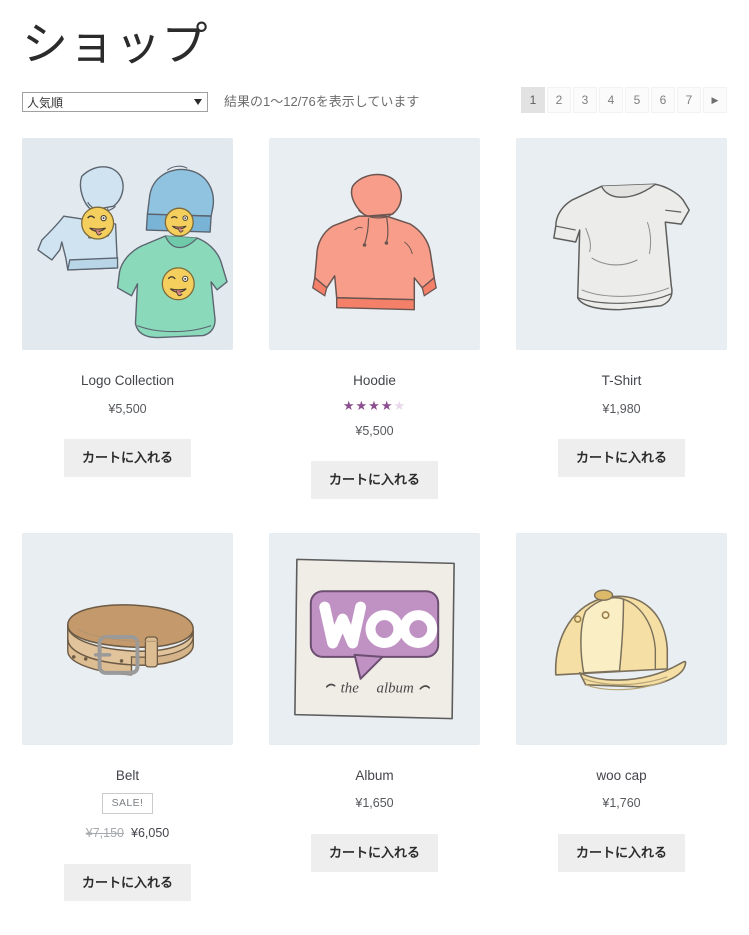  I want to click on product-title: Logo Collection, so click(127, 381).